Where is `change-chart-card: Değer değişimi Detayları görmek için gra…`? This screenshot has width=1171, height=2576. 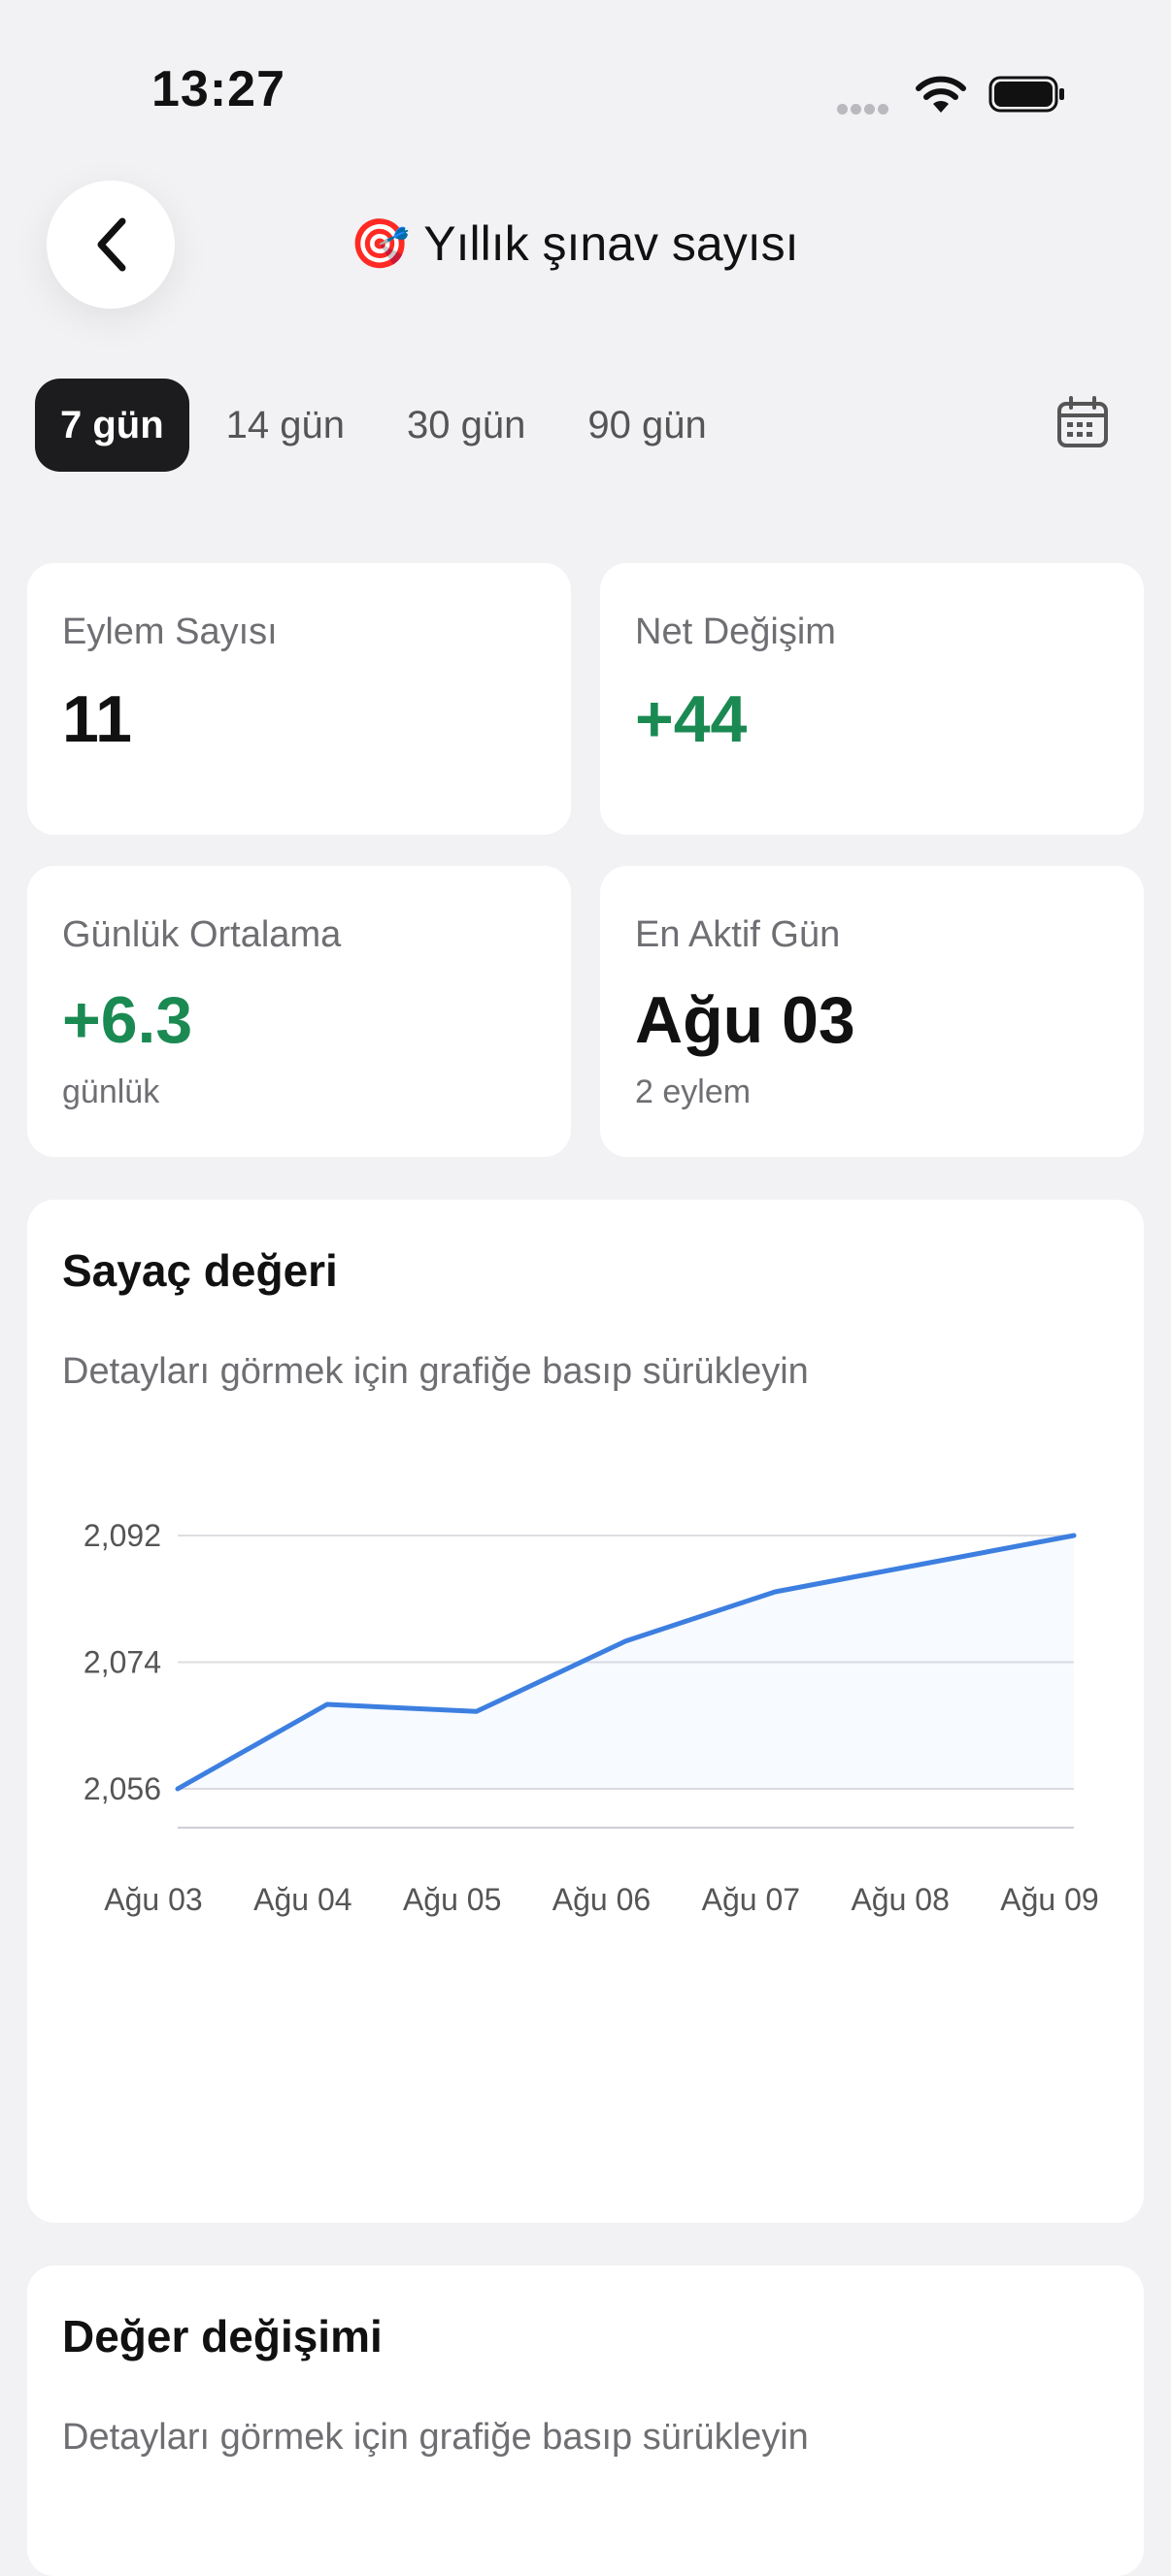 change-chart-card: Değer değişimi Detayları görmek için gra… is located at coordinates (585, 2420).